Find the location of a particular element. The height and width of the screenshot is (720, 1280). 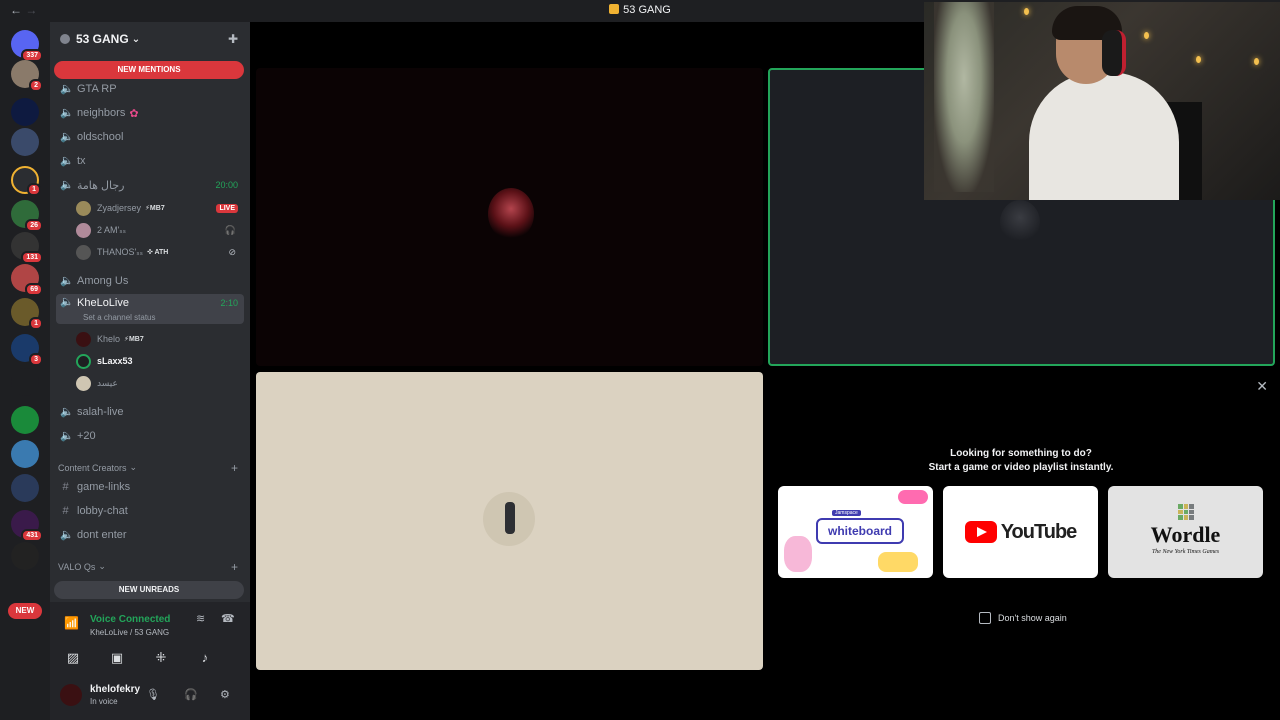

new-mentions-pill: NEW MENTIONS is located at coordinates (149, 70).